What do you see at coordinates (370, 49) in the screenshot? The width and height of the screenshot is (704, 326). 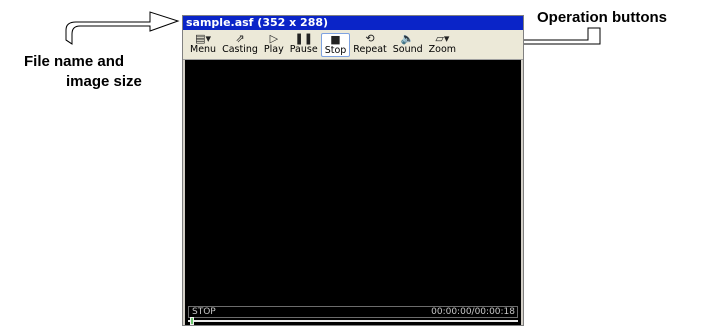 I see `repeat-label: Repeat` at bounding box center [370, 49].